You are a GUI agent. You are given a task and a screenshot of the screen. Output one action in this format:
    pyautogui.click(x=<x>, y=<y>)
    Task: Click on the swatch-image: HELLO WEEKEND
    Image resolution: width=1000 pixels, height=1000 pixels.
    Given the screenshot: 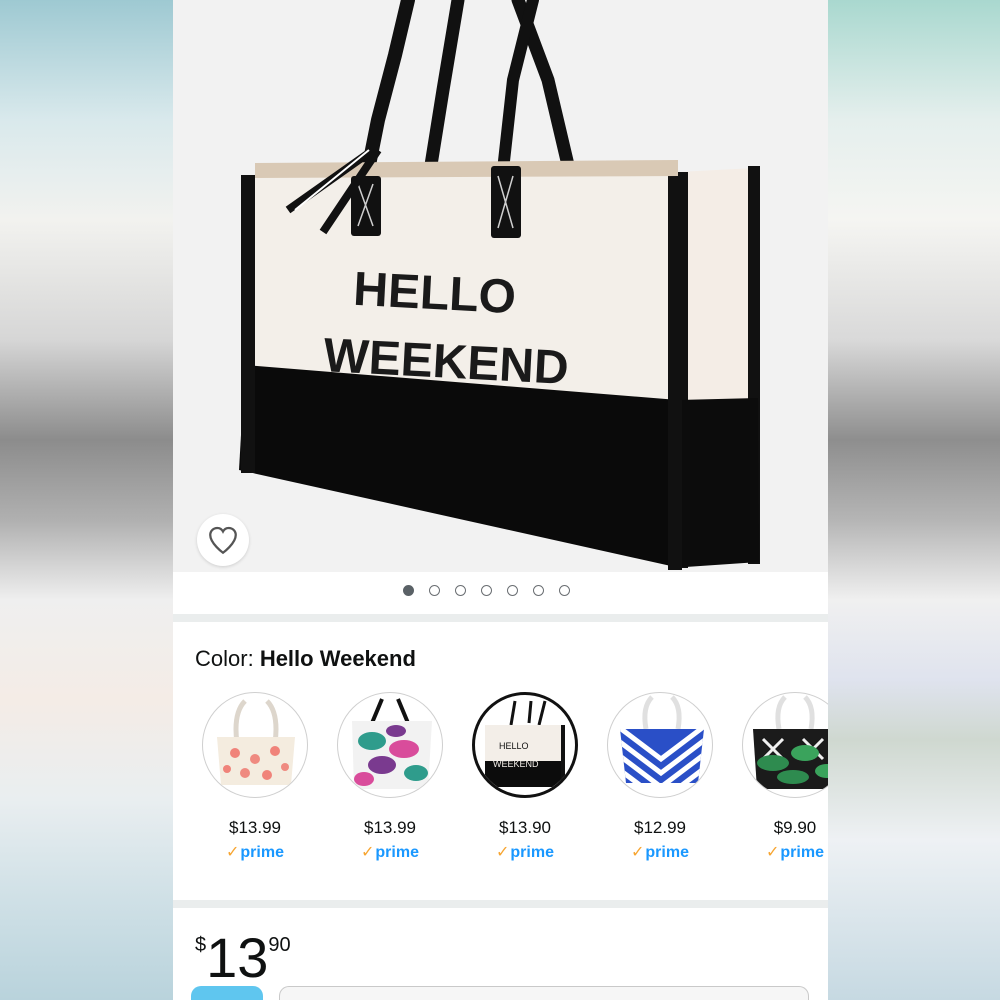 What is the action you would take?
    pyautogui.click(x=525, y=745)
    